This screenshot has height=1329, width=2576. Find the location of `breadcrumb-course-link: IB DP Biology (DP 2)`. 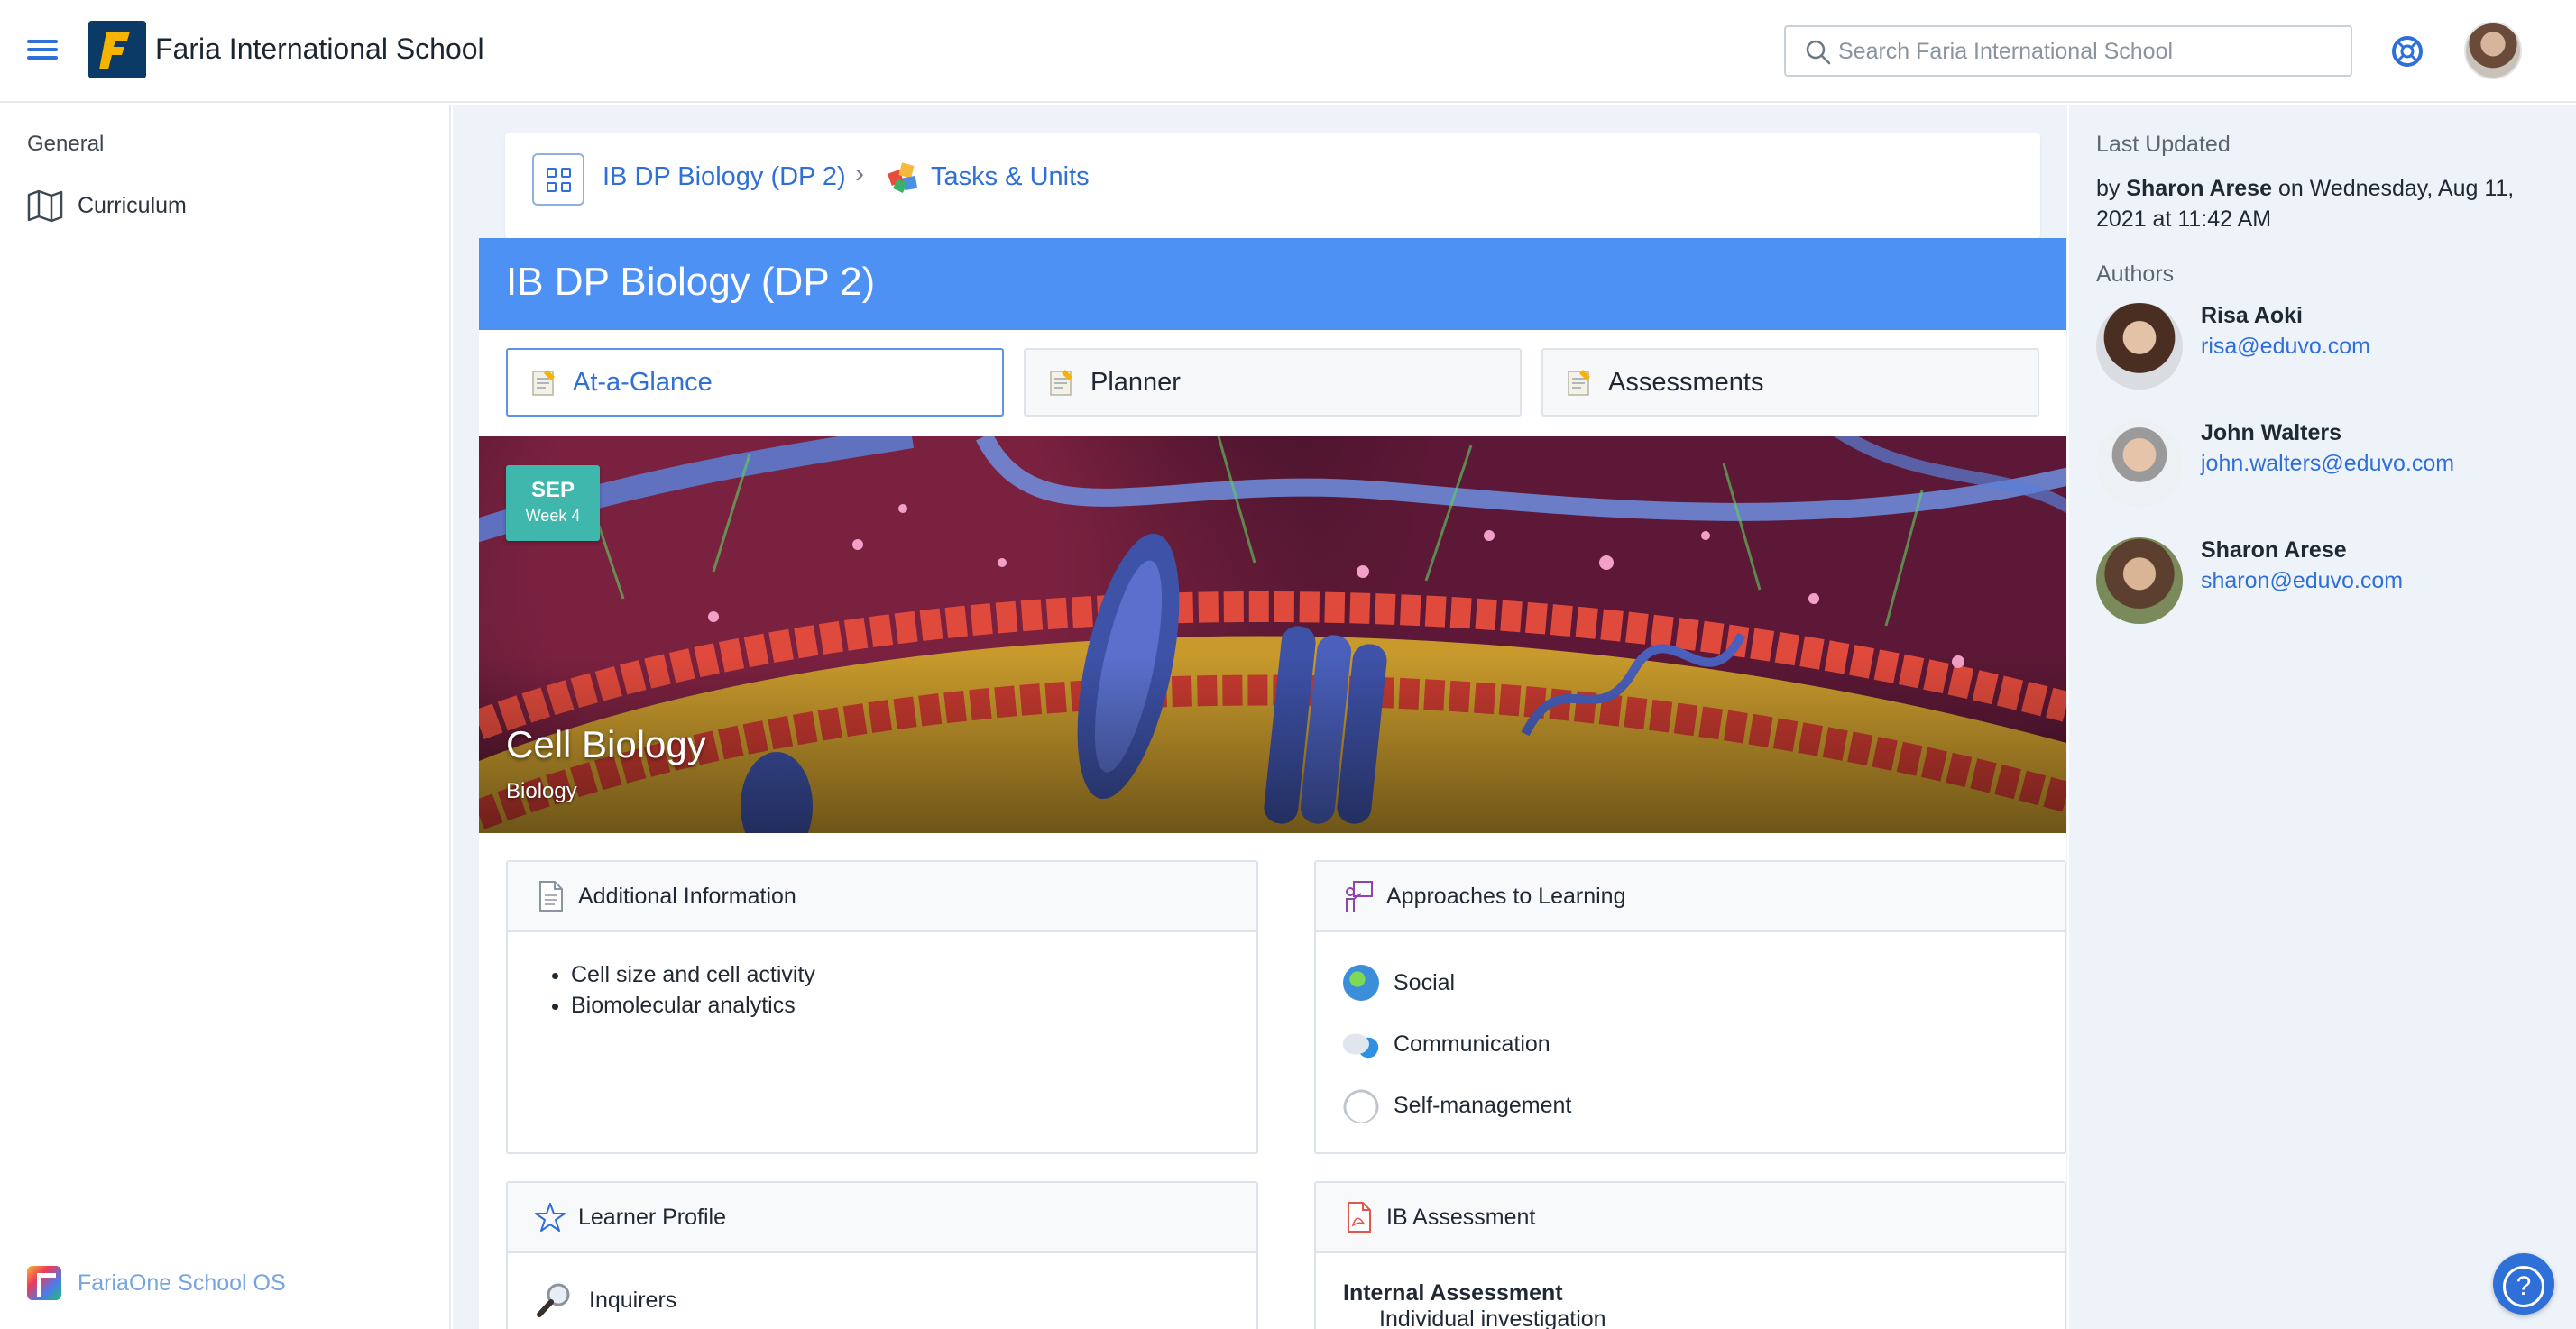

breadcrumb-course-link: IB DP Biology (DP 2) is located at coordinates (724, 177).